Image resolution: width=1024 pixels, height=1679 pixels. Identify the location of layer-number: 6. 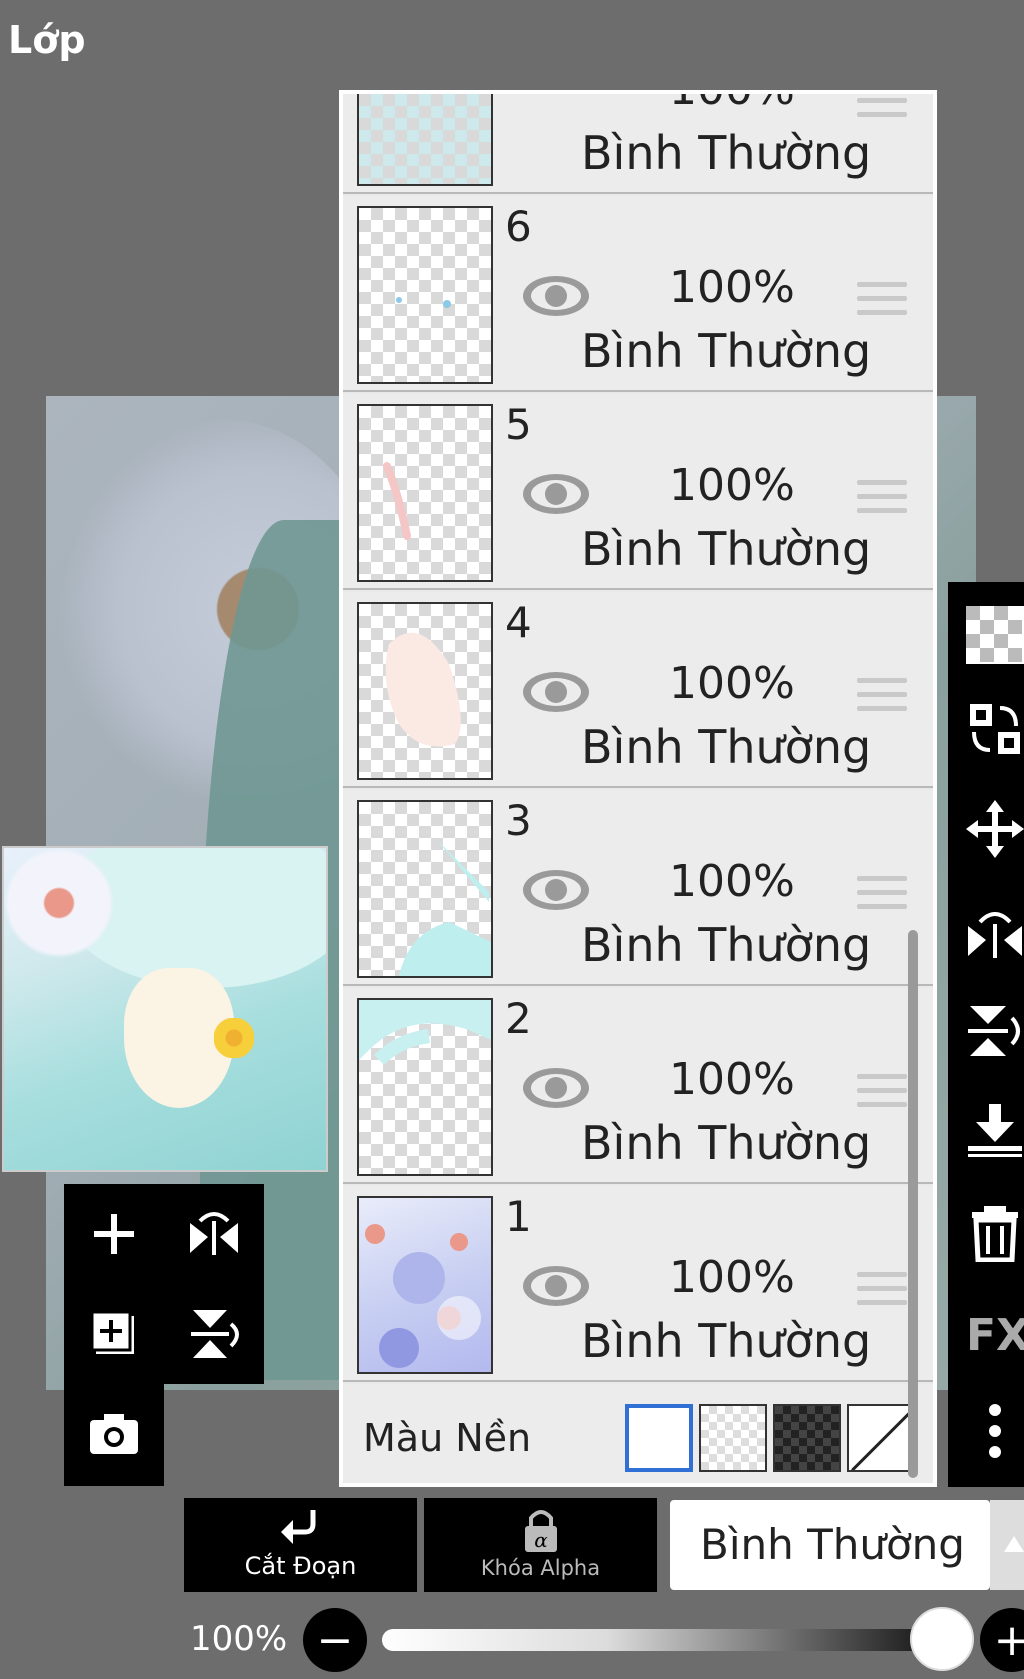
(518, 226).